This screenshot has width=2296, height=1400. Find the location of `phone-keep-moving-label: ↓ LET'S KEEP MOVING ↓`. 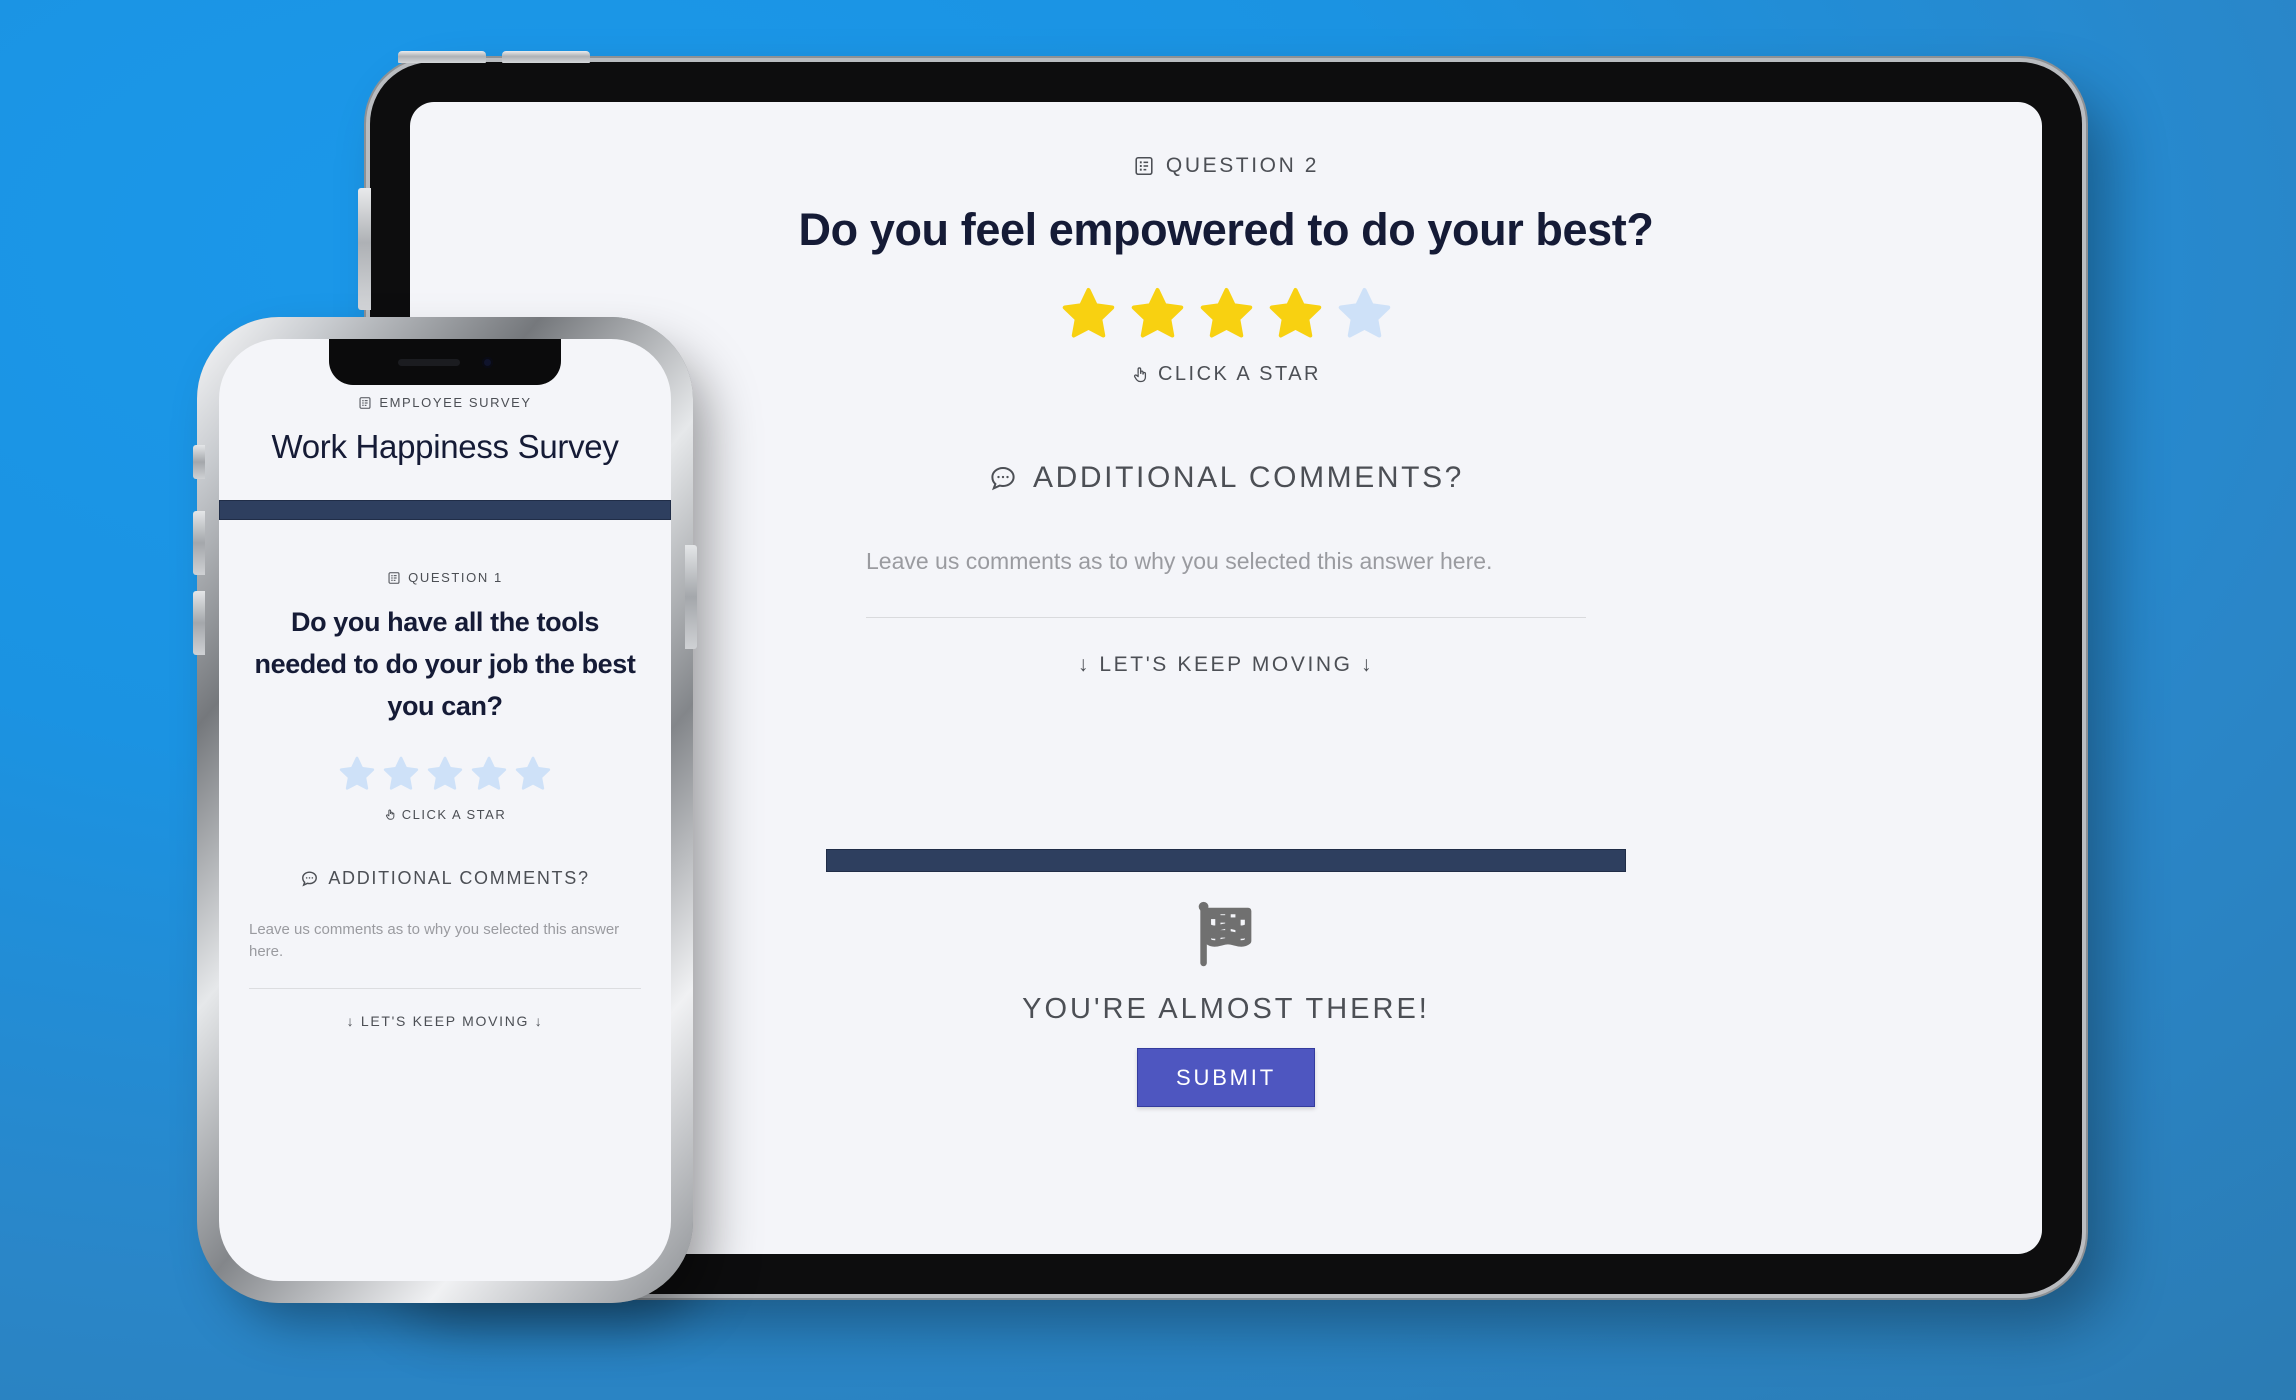

phone-keep-moving-label: ↓ LET'S KEEP MOVING ↓ is located at coordinates (445, 1021).